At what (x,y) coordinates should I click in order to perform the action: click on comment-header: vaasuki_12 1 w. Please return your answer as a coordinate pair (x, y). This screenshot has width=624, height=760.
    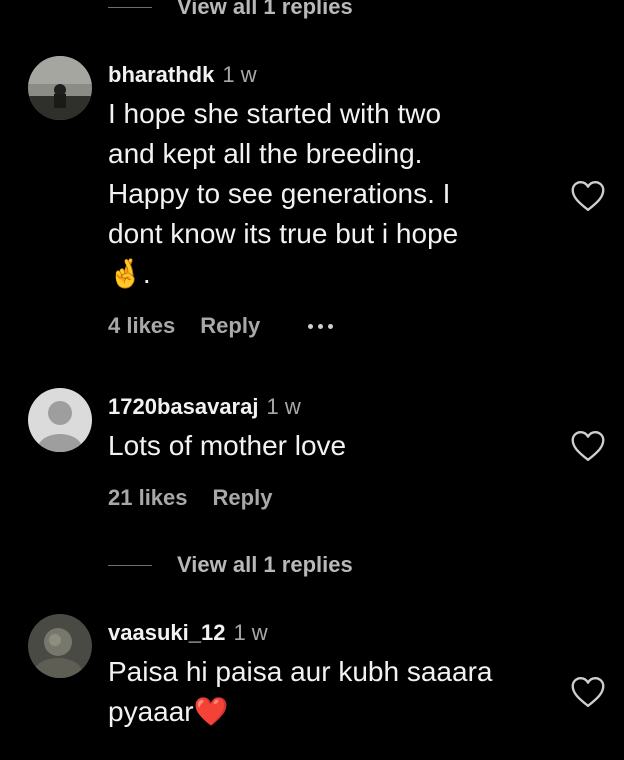
    Looking at the image, I should click on (188, 633).